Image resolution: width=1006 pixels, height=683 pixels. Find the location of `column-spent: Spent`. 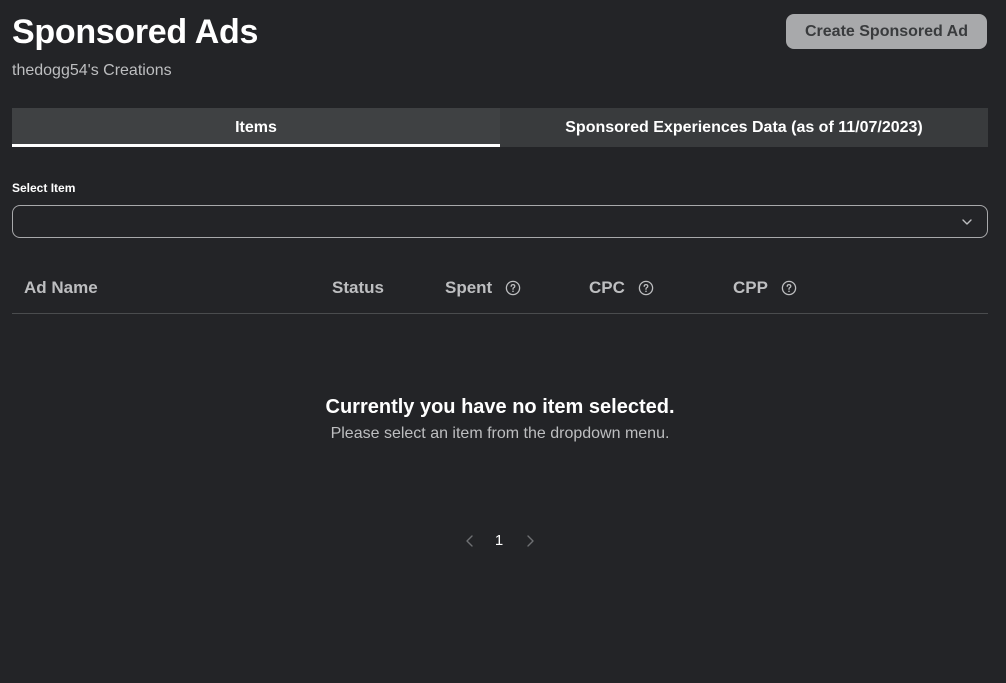

column-spent: Spent is located at coordinates (483, 288).